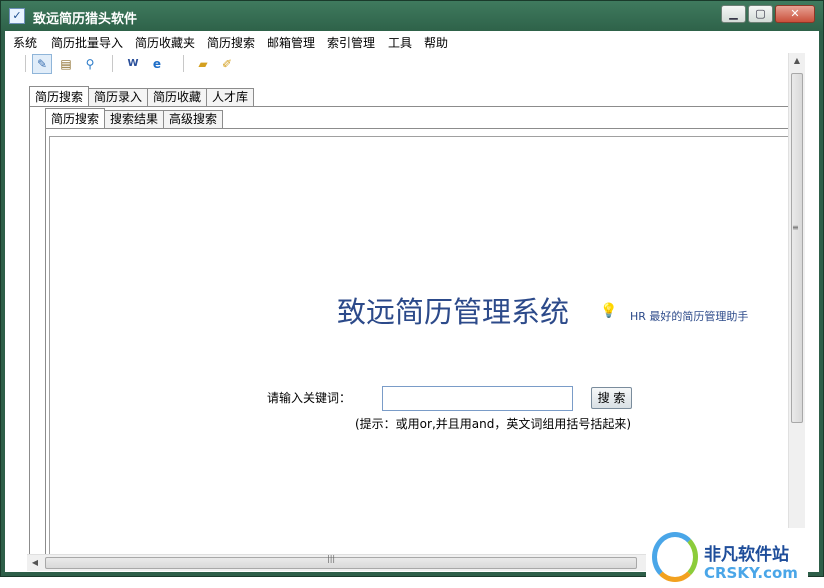 The image size is (824, 588). Describe the element at coordinates (689, 316) in the screenshot. I see `tagline: HR 最好的简历管理助手` at that location.